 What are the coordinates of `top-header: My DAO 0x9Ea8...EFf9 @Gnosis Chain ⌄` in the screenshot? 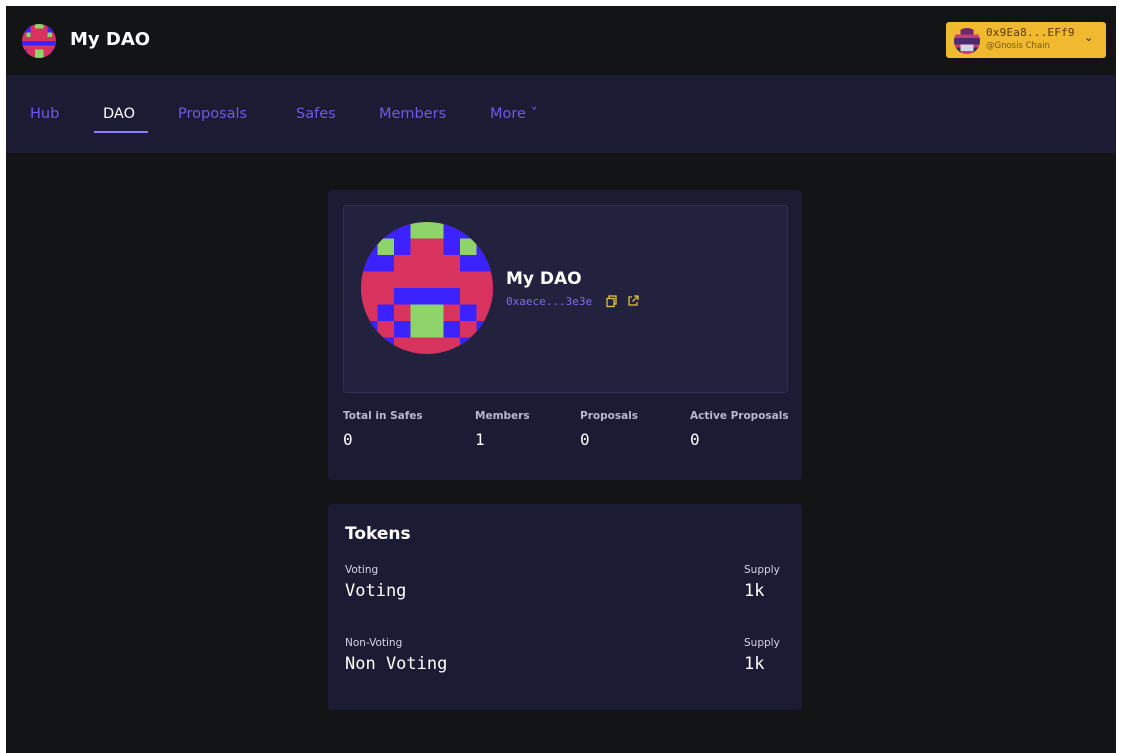 It's located at (561, 40).